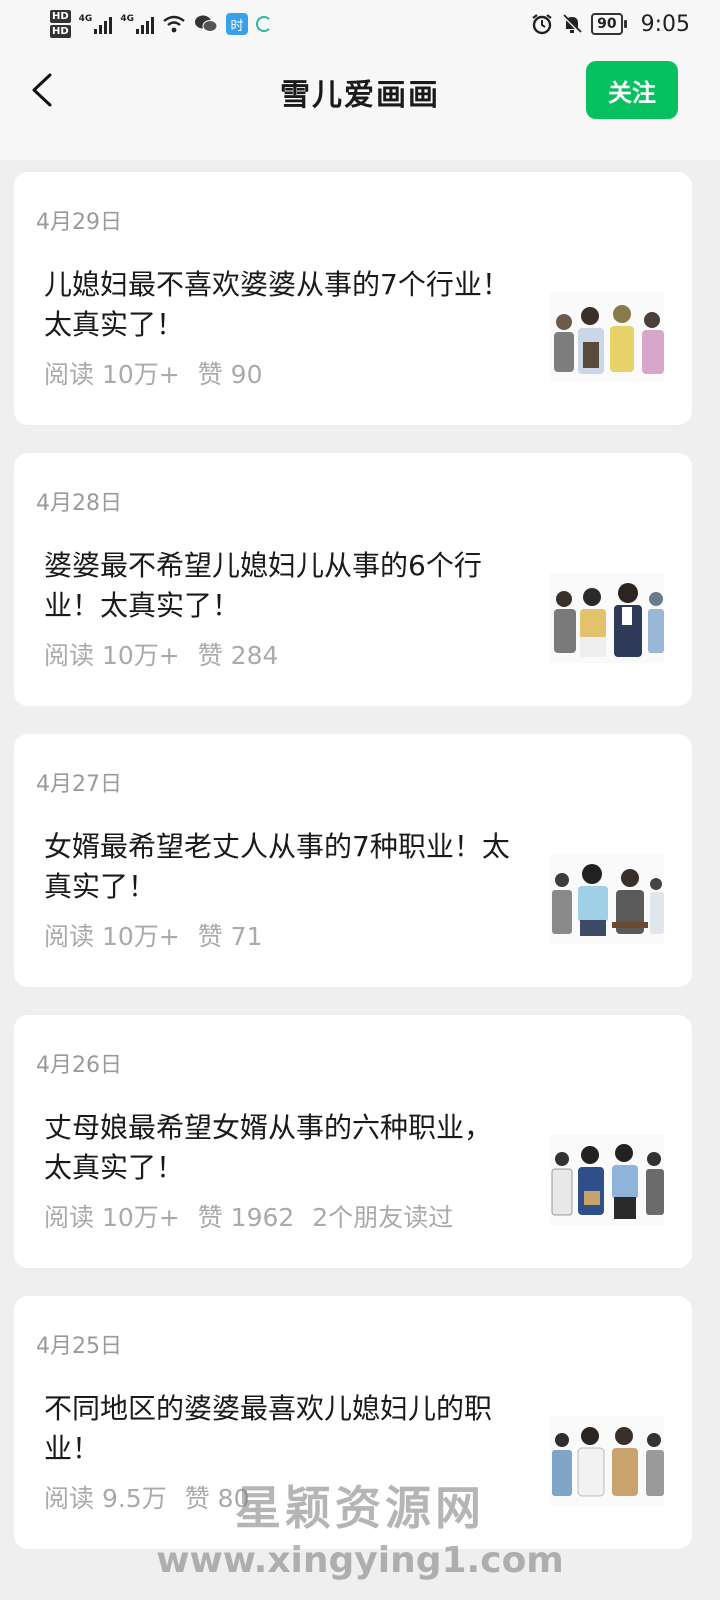 This screenshot has height=1600, width=720. I want to click on article-date: 4月25日, so click(79, 1346).